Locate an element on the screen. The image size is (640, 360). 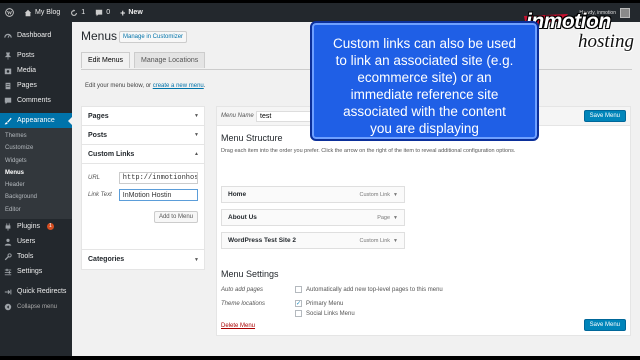
sidebar-label: Users is located at coordinates (26, 242).